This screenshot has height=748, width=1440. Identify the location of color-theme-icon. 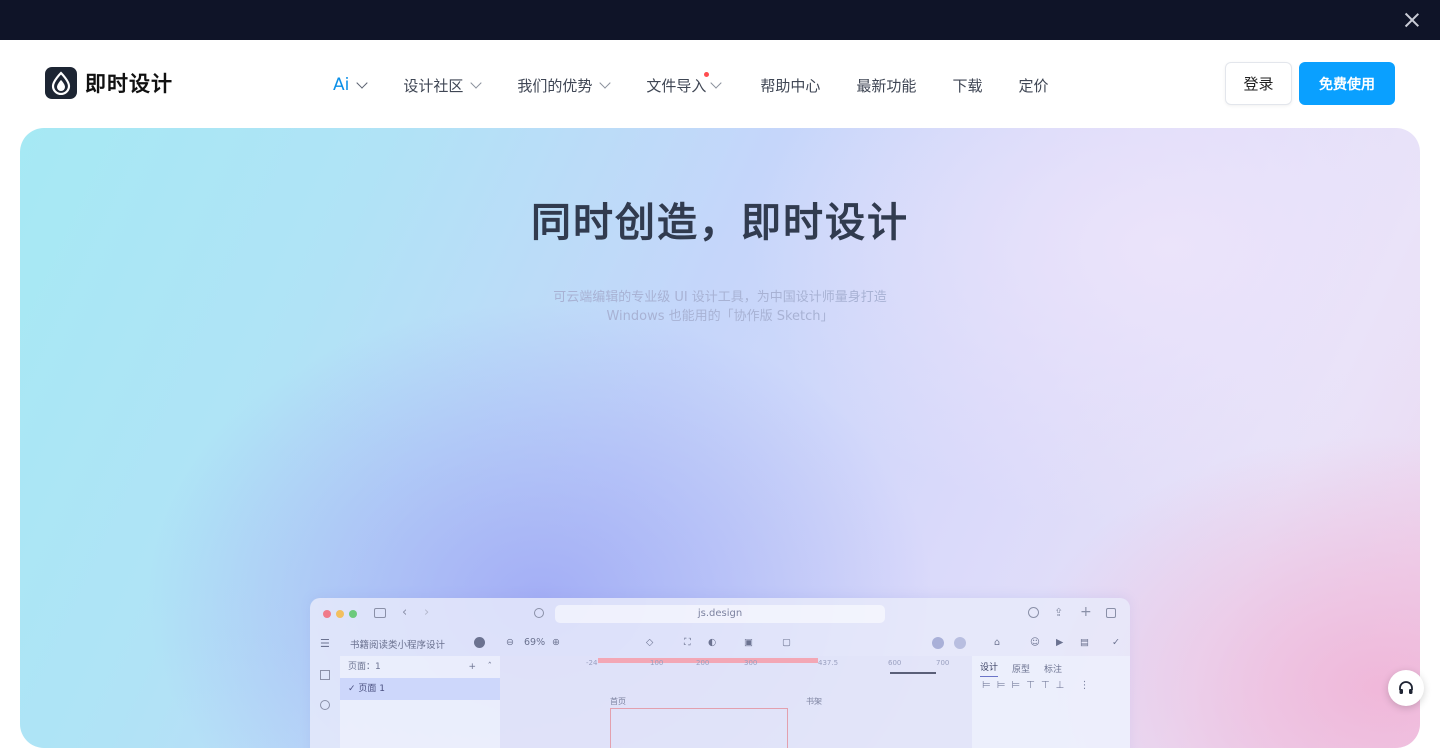
(479, 642).